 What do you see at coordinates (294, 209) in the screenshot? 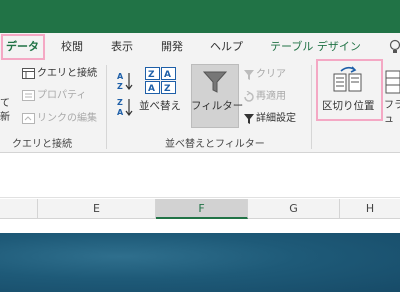
I see `column-header-g: G` at bounding box center [294, 209].